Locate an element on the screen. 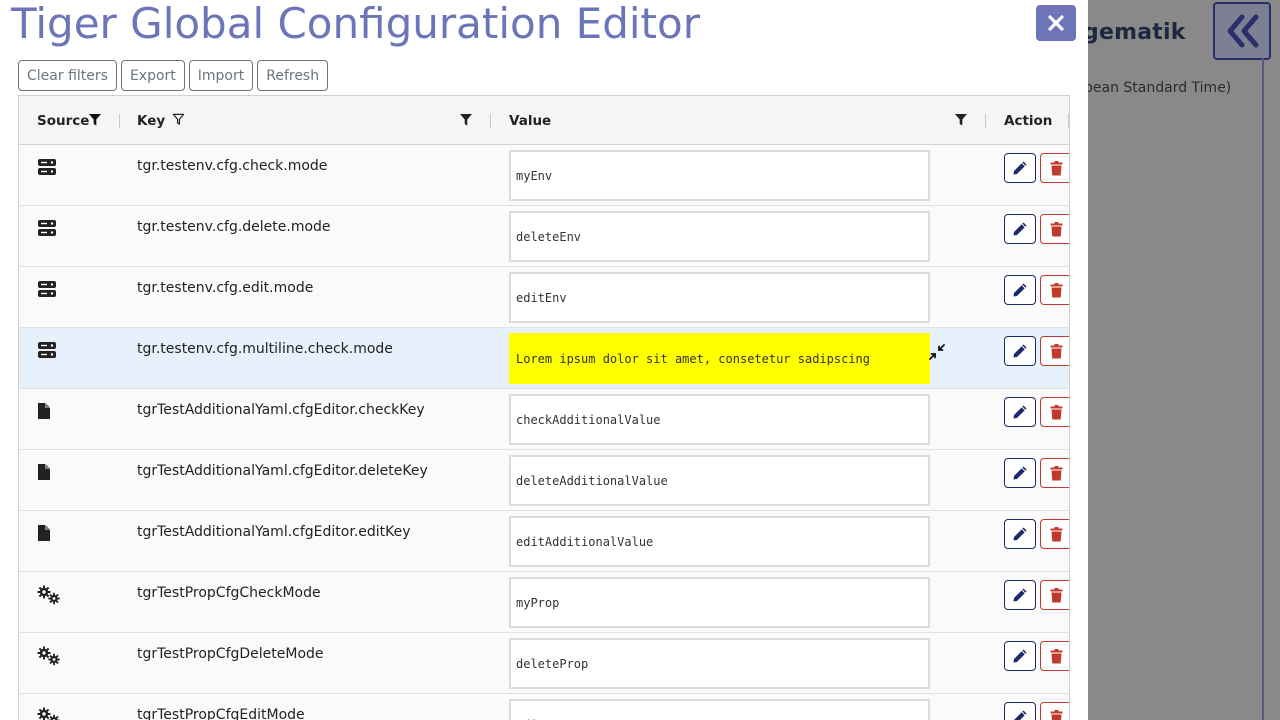  clear-filters-button: Clear filters is located at coordinates (67, 75).